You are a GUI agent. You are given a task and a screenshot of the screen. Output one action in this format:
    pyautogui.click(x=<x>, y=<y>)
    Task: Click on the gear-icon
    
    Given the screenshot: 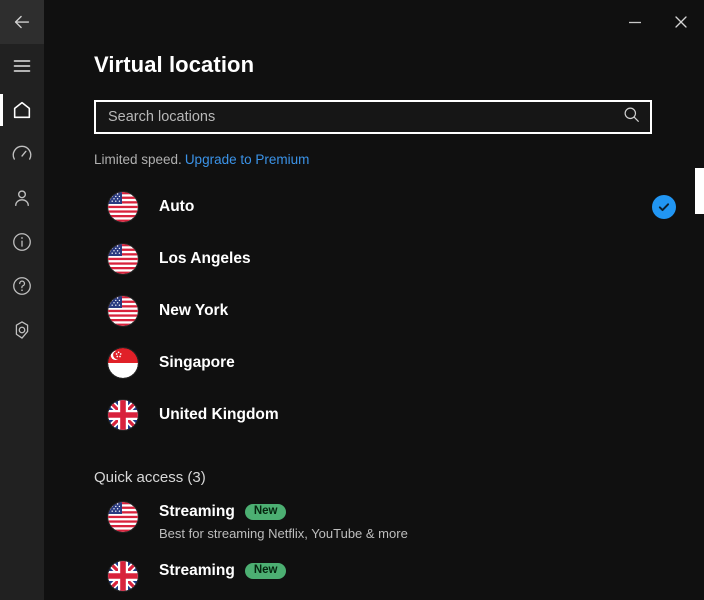 What is the action you would take?
    pyautogui.click(x=22, y=330)
    